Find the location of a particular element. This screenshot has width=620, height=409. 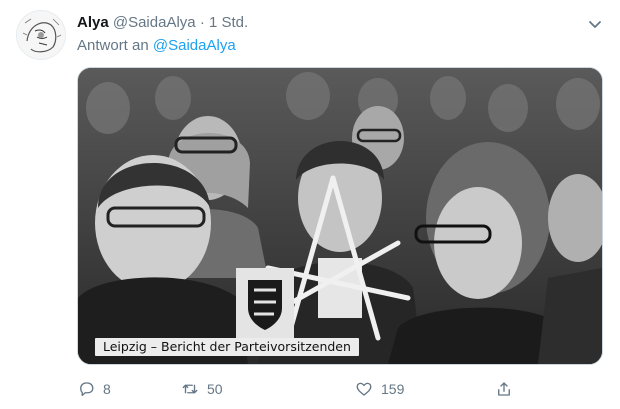

media-caption: Leipzig – Bericht der Parteivorsitzenden is located at coordinates (227, 347).